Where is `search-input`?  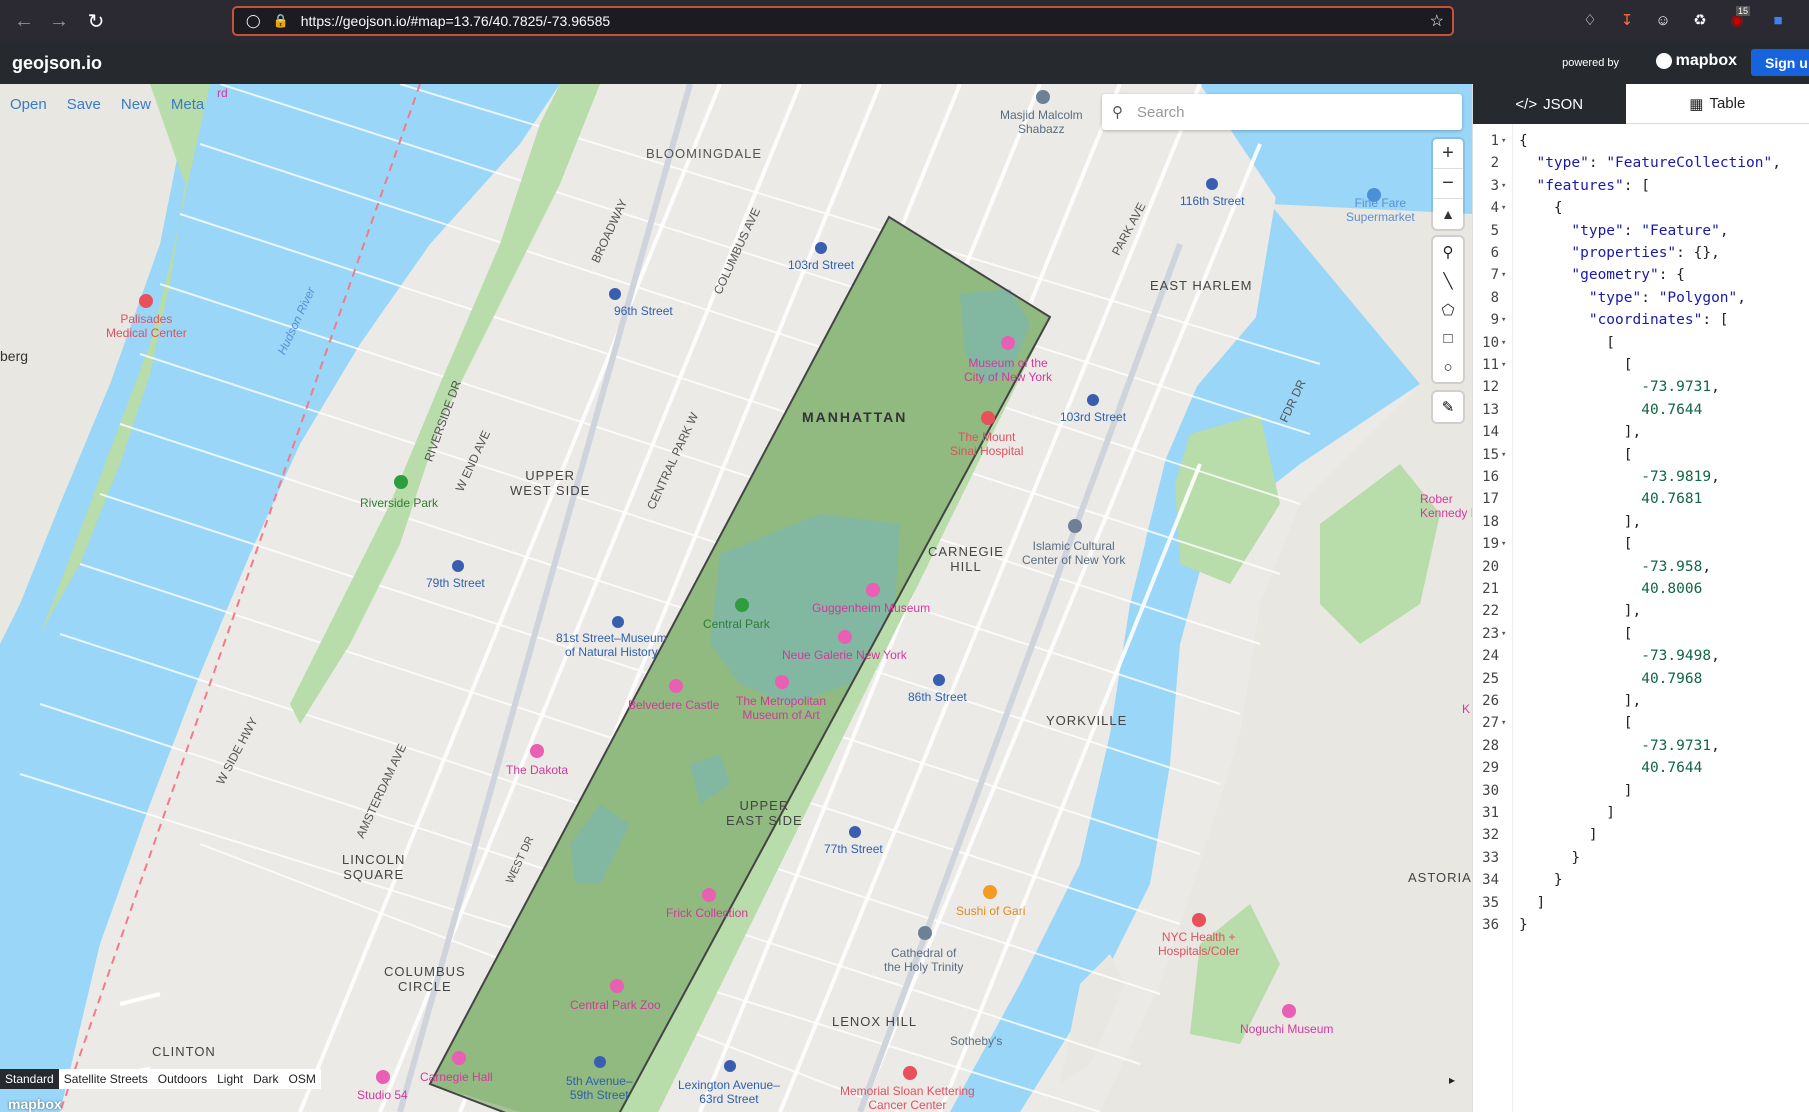
search-input is located at coordinates (1287, 112).